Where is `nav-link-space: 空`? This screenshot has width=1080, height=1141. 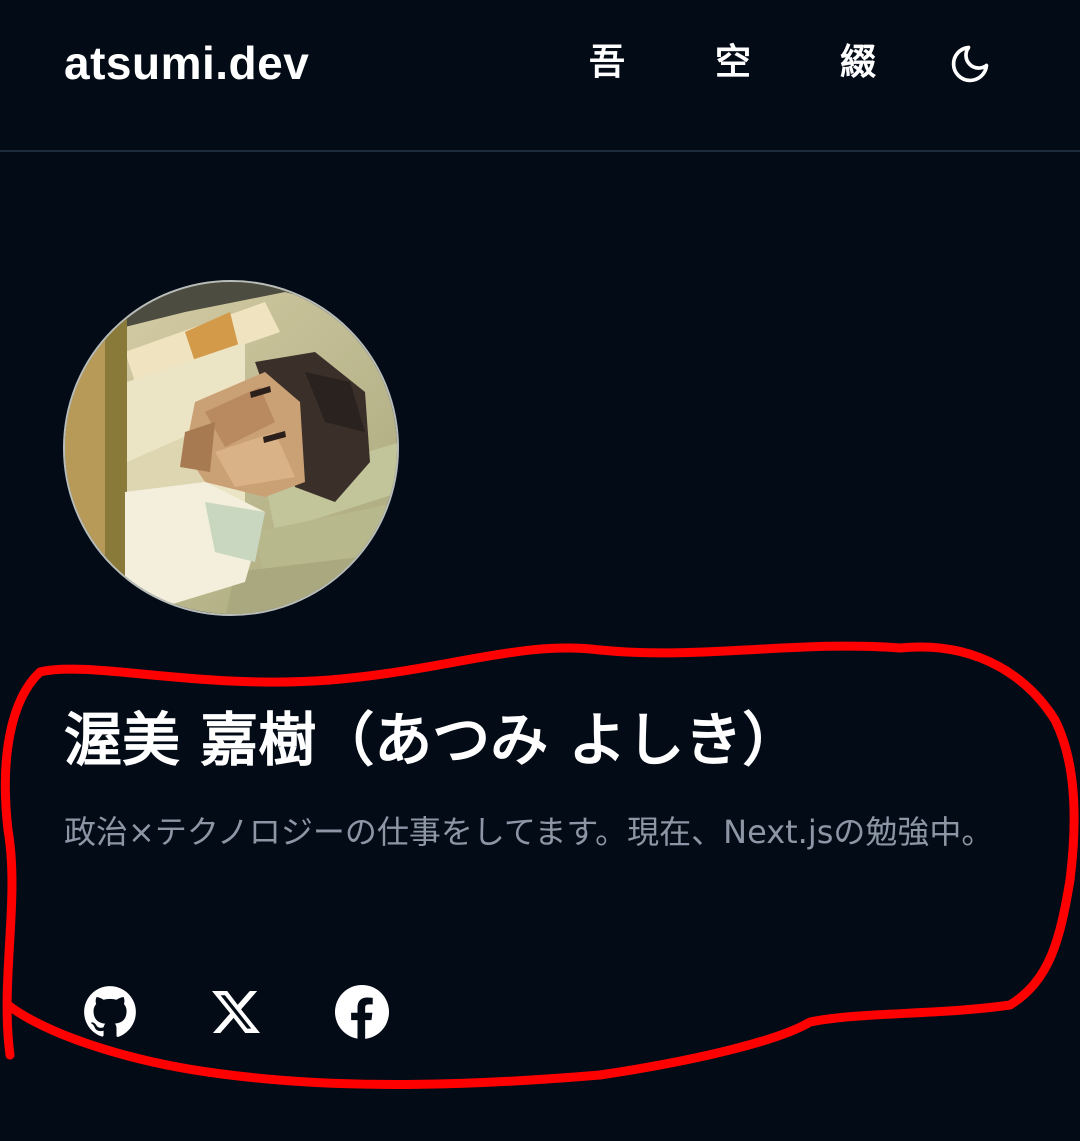
nav-link-space: 空 is located at coordinates (733, 63).